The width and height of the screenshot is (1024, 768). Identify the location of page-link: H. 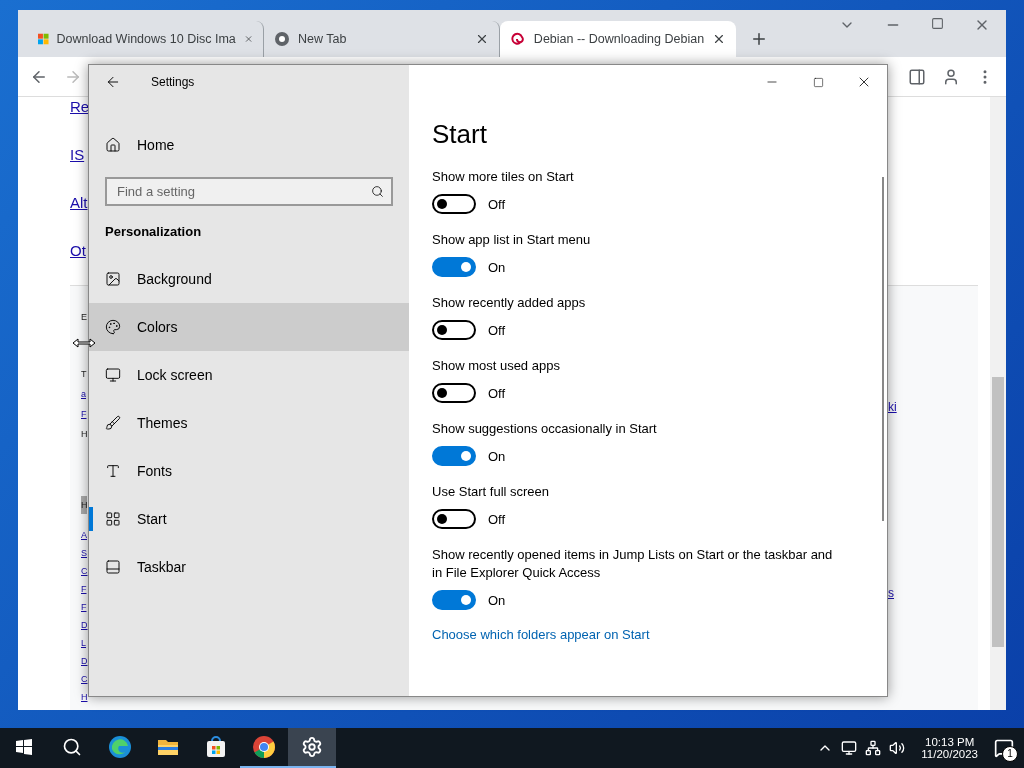
(84, 697).